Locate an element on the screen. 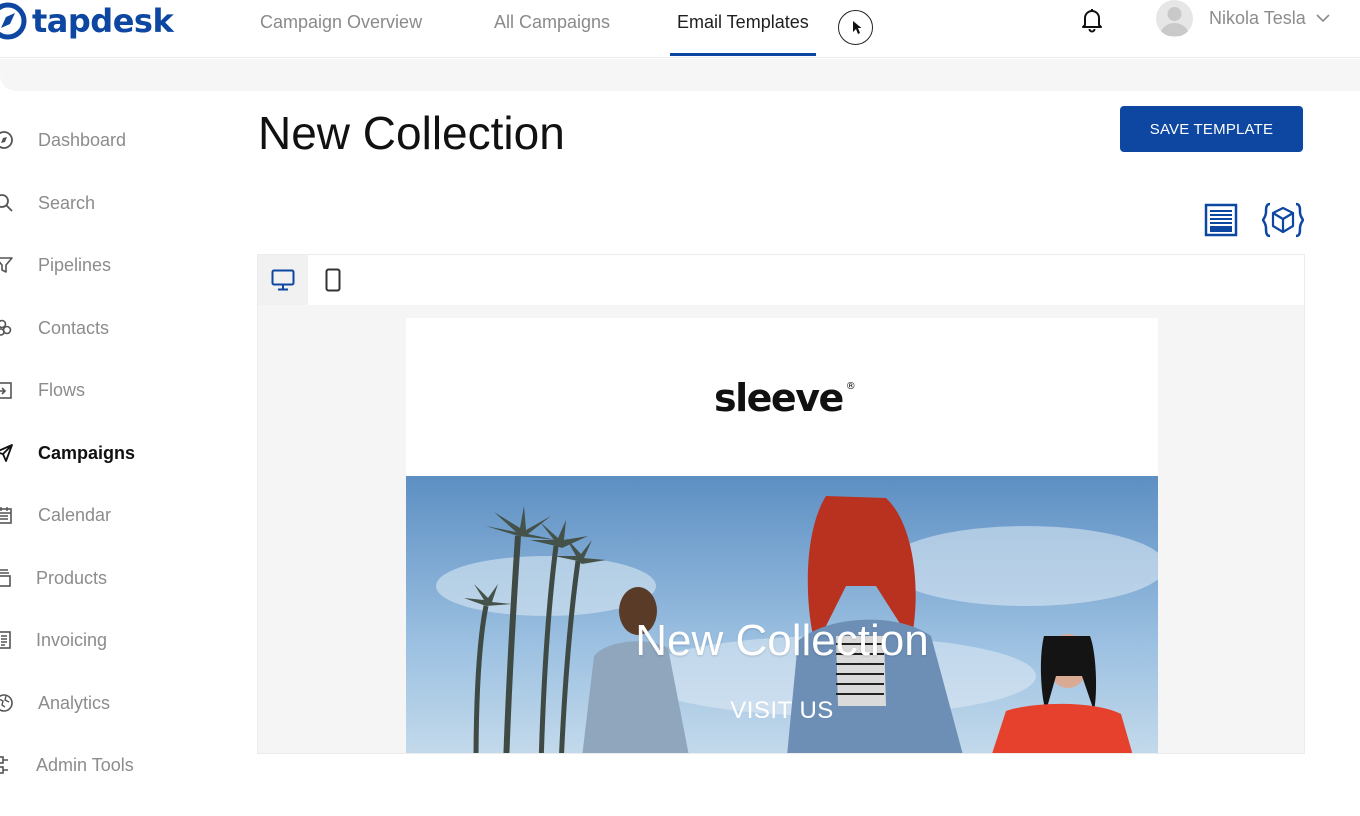 This screenshot has width=1360, height=816. sidebar-item-label: Search is located at coordinates (67, 203).